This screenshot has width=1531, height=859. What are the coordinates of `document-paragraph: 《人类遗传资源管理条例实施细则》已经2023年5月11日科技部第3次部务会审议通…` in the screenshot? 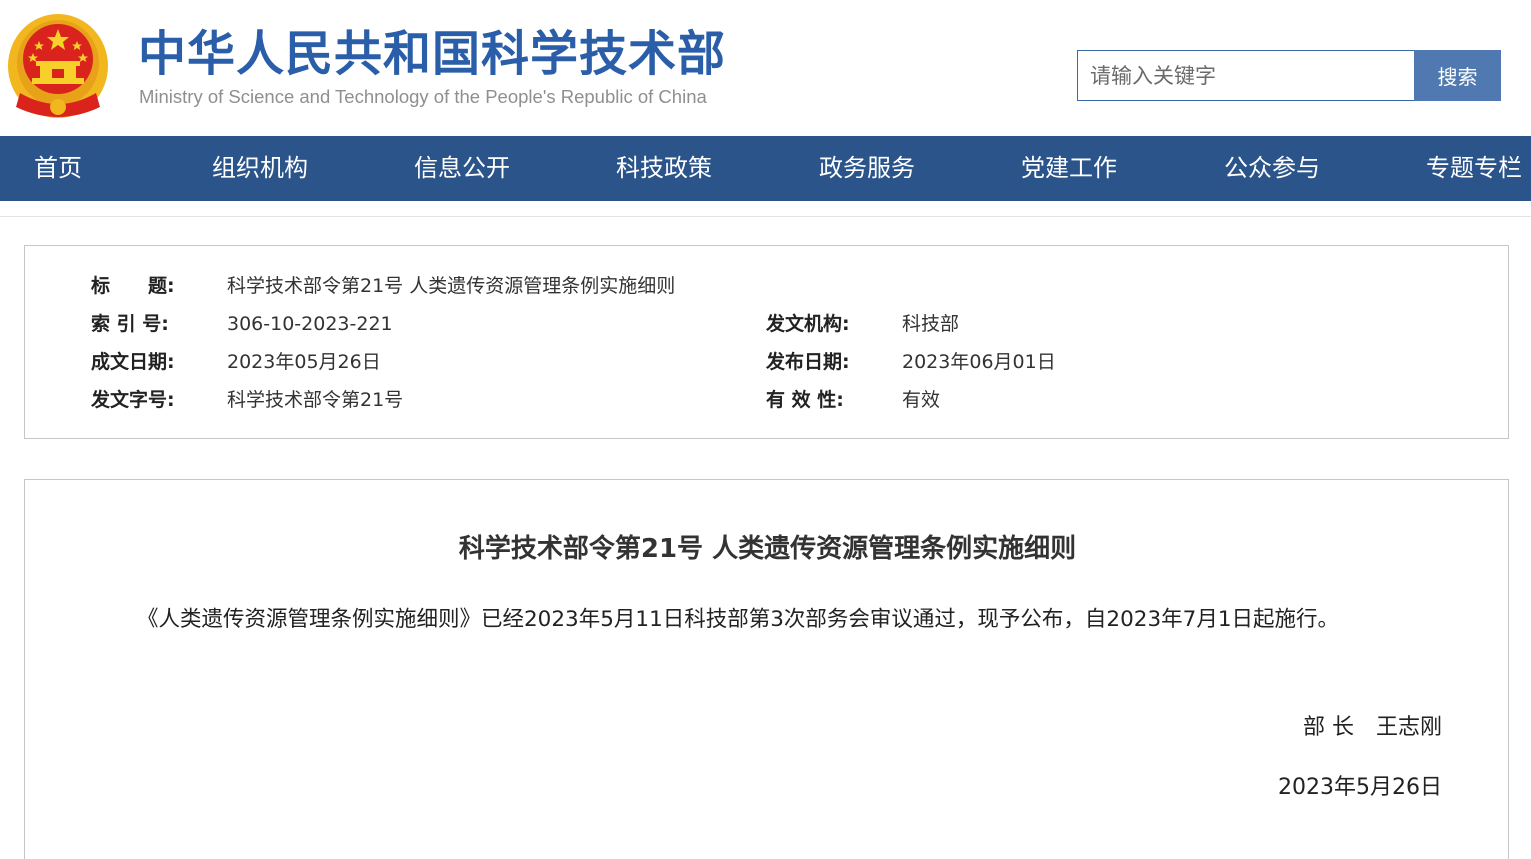 It's located at (738, 619).